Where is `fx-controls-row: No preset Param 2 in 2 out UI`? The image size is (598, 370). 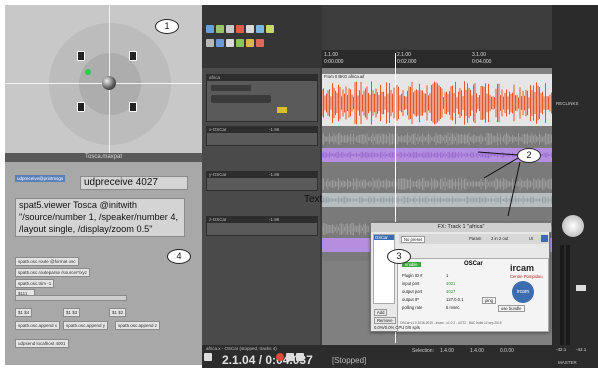
fx-controls-row: No preset Param 2 in 2 out UI is located at coordinates (474, 239).